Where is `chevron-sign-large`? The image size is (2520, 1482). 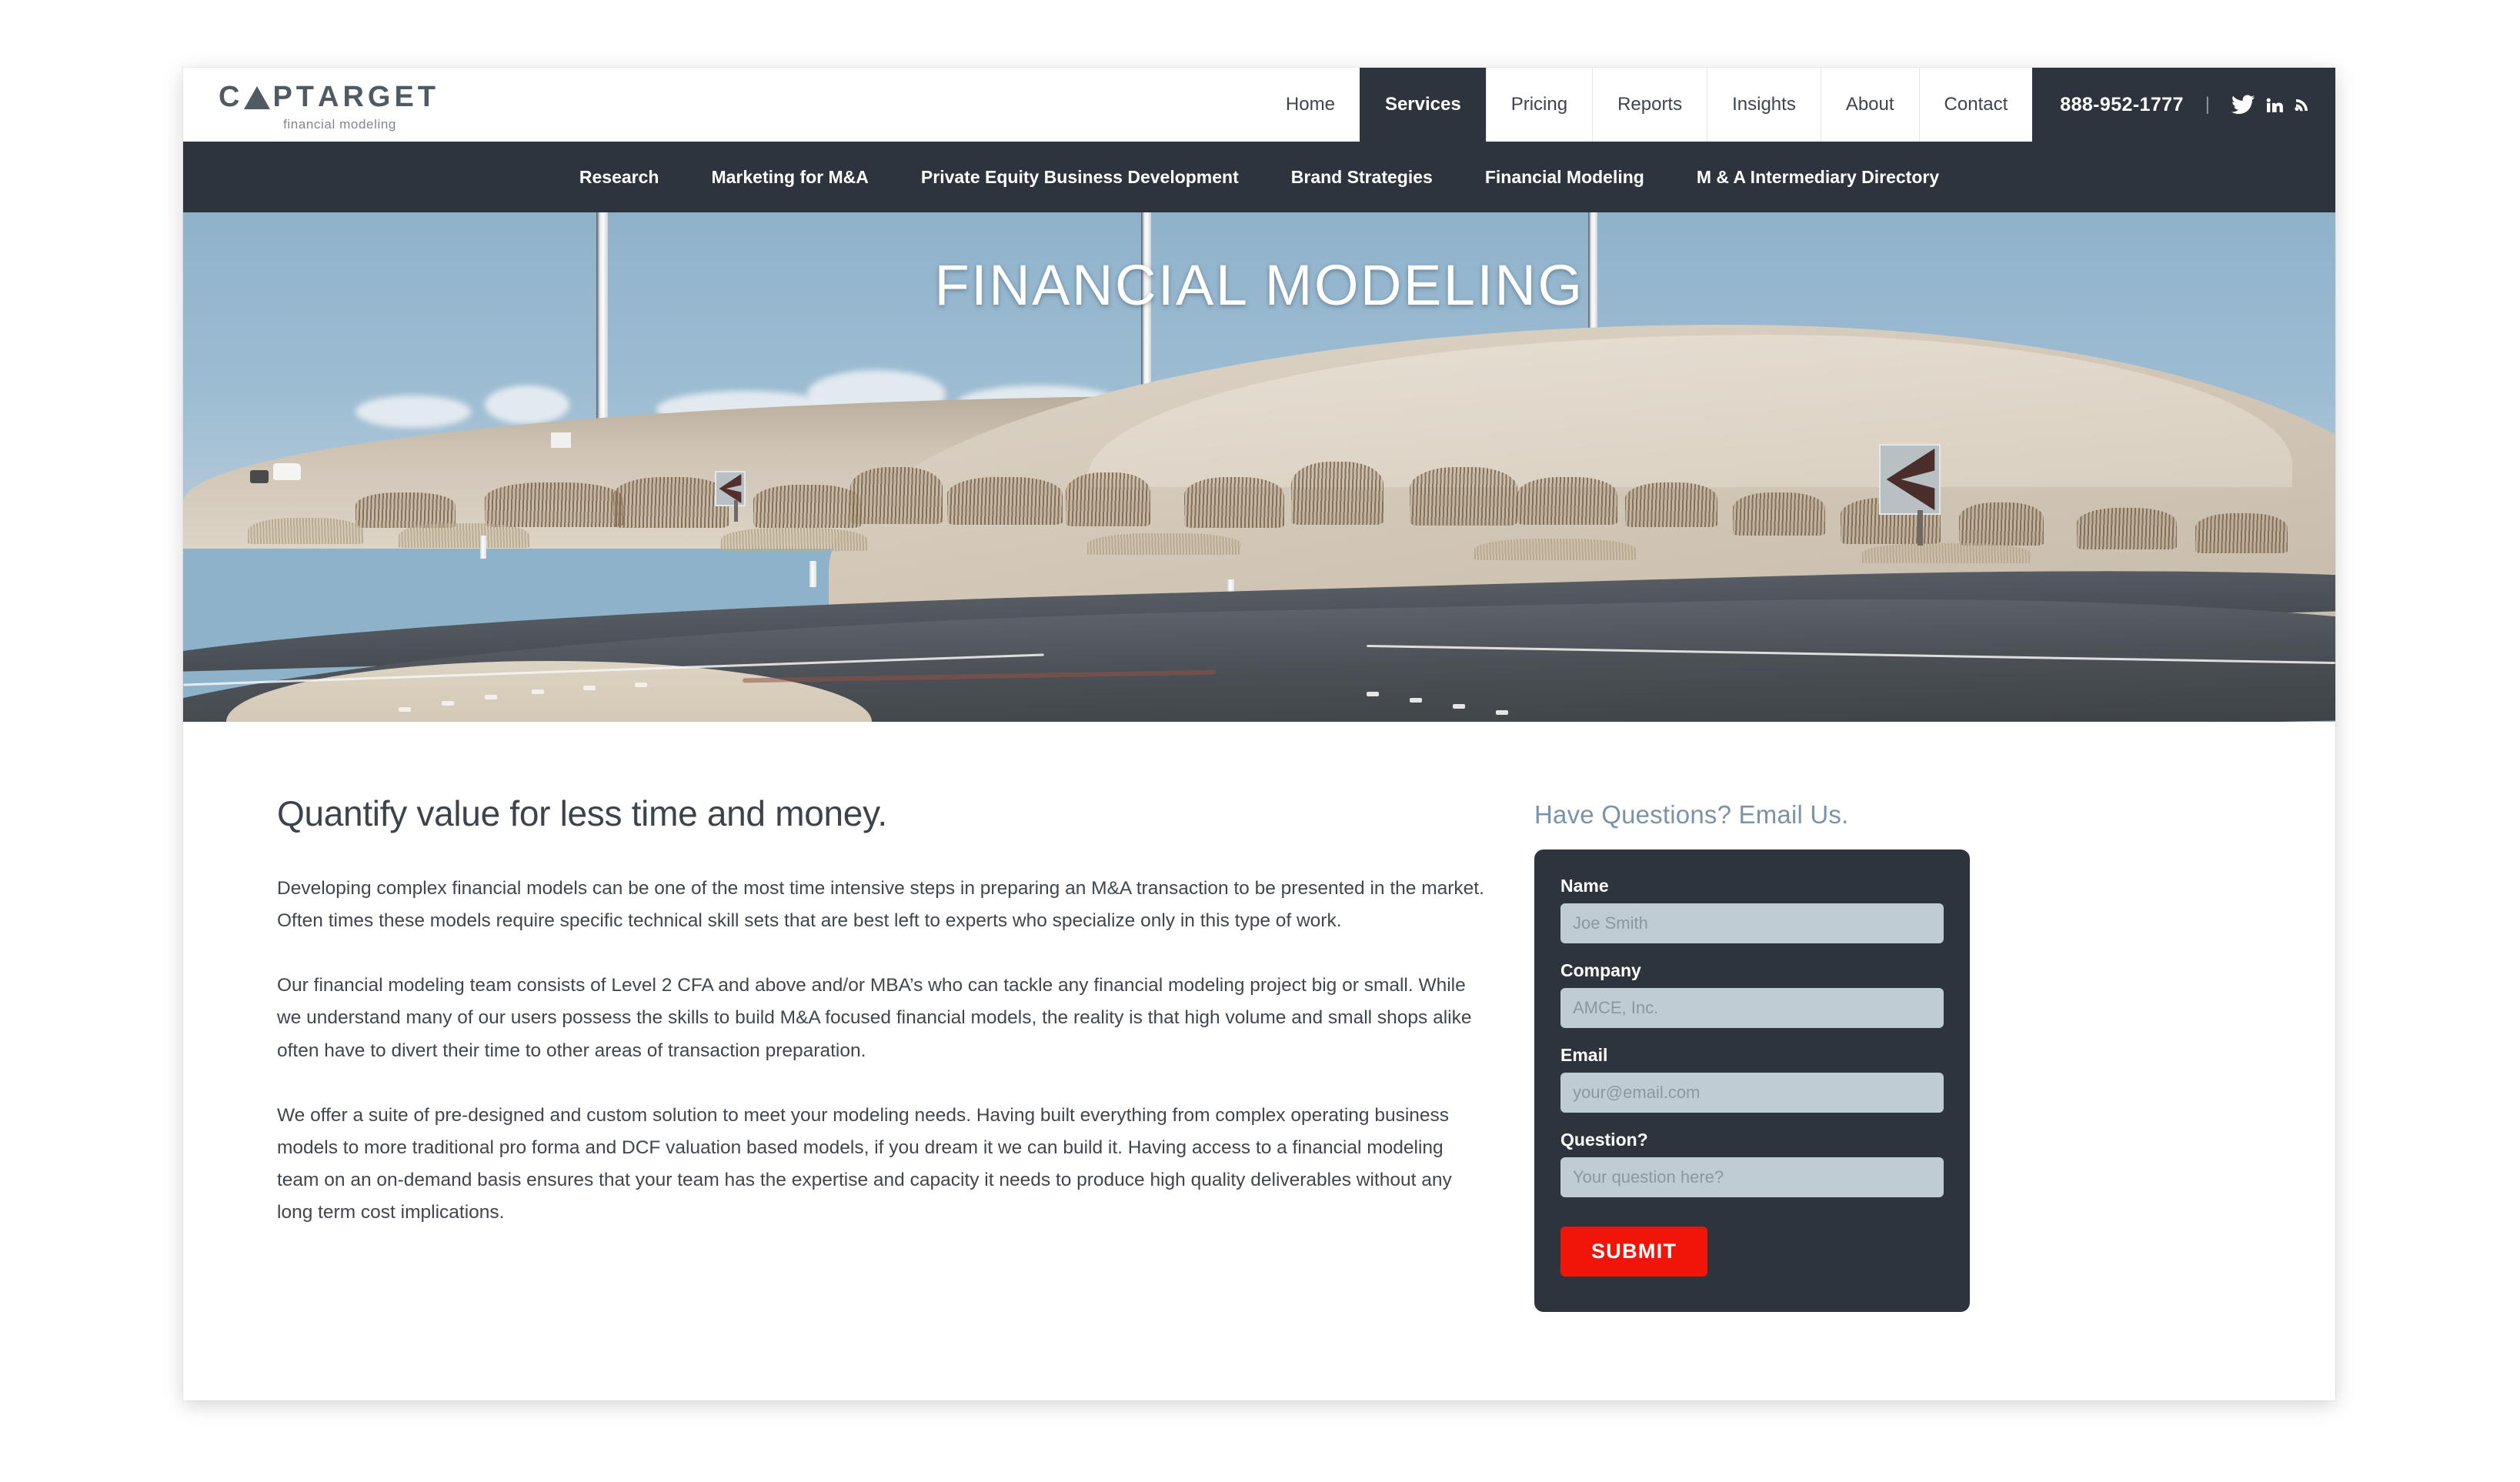 chevron-sign-large is located at coordinates (1910, 480).